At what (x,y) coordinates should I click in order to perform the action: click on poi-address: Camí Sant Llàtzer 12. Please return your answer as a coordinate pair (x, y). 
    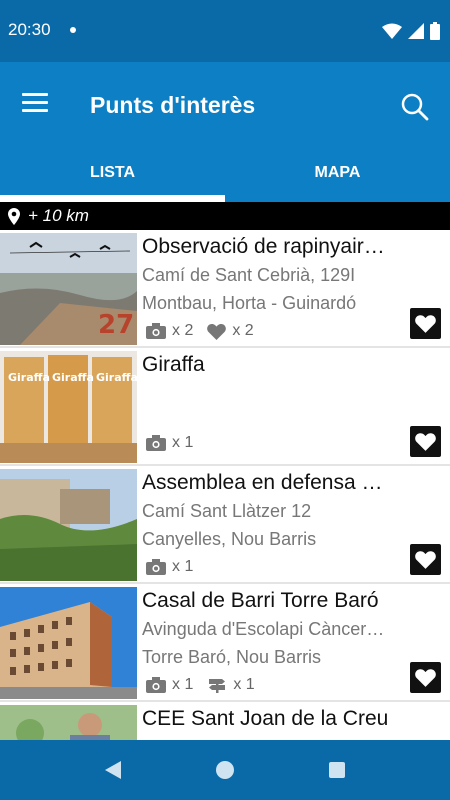
    Looking at the image, I should click on (227, 511).